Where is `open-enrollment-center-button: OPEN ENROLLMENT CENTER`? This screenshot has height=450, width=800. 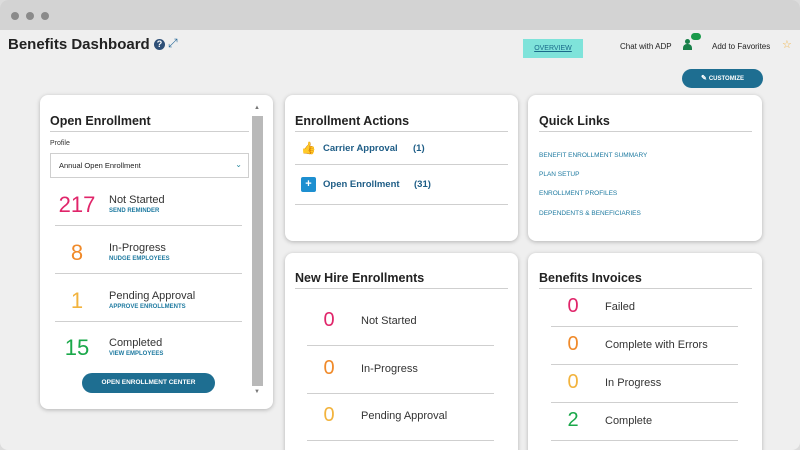 open-enrollment-center-button: OPEN ENROLLMENT CENTER is located at coordinates (148, 383).